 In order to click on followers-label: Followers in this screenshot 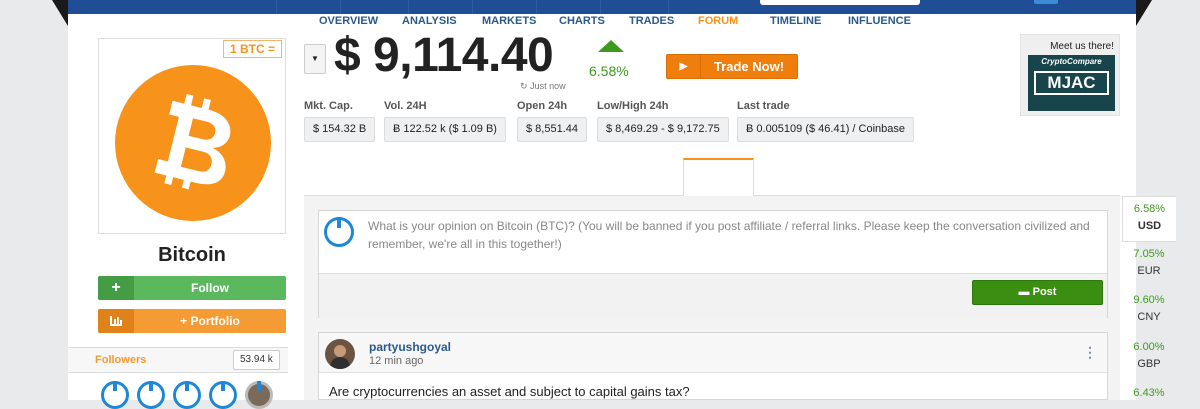, I will do `click(121, 360)`.